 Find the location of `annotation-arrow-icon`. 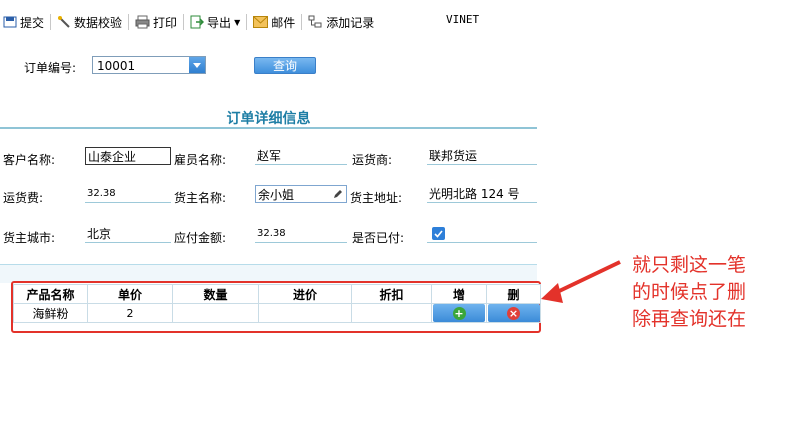

annotation-arrow-icon is located at coordinates (581, 281).